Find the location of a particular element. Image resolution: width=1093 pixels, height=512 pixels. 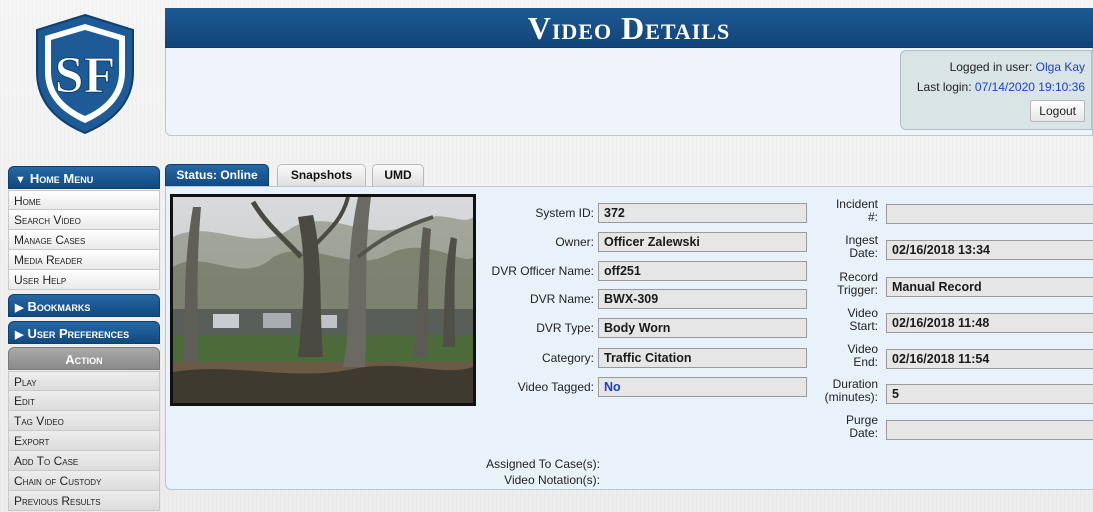

field-label-line2: #: is located at coordinates (872, 217).